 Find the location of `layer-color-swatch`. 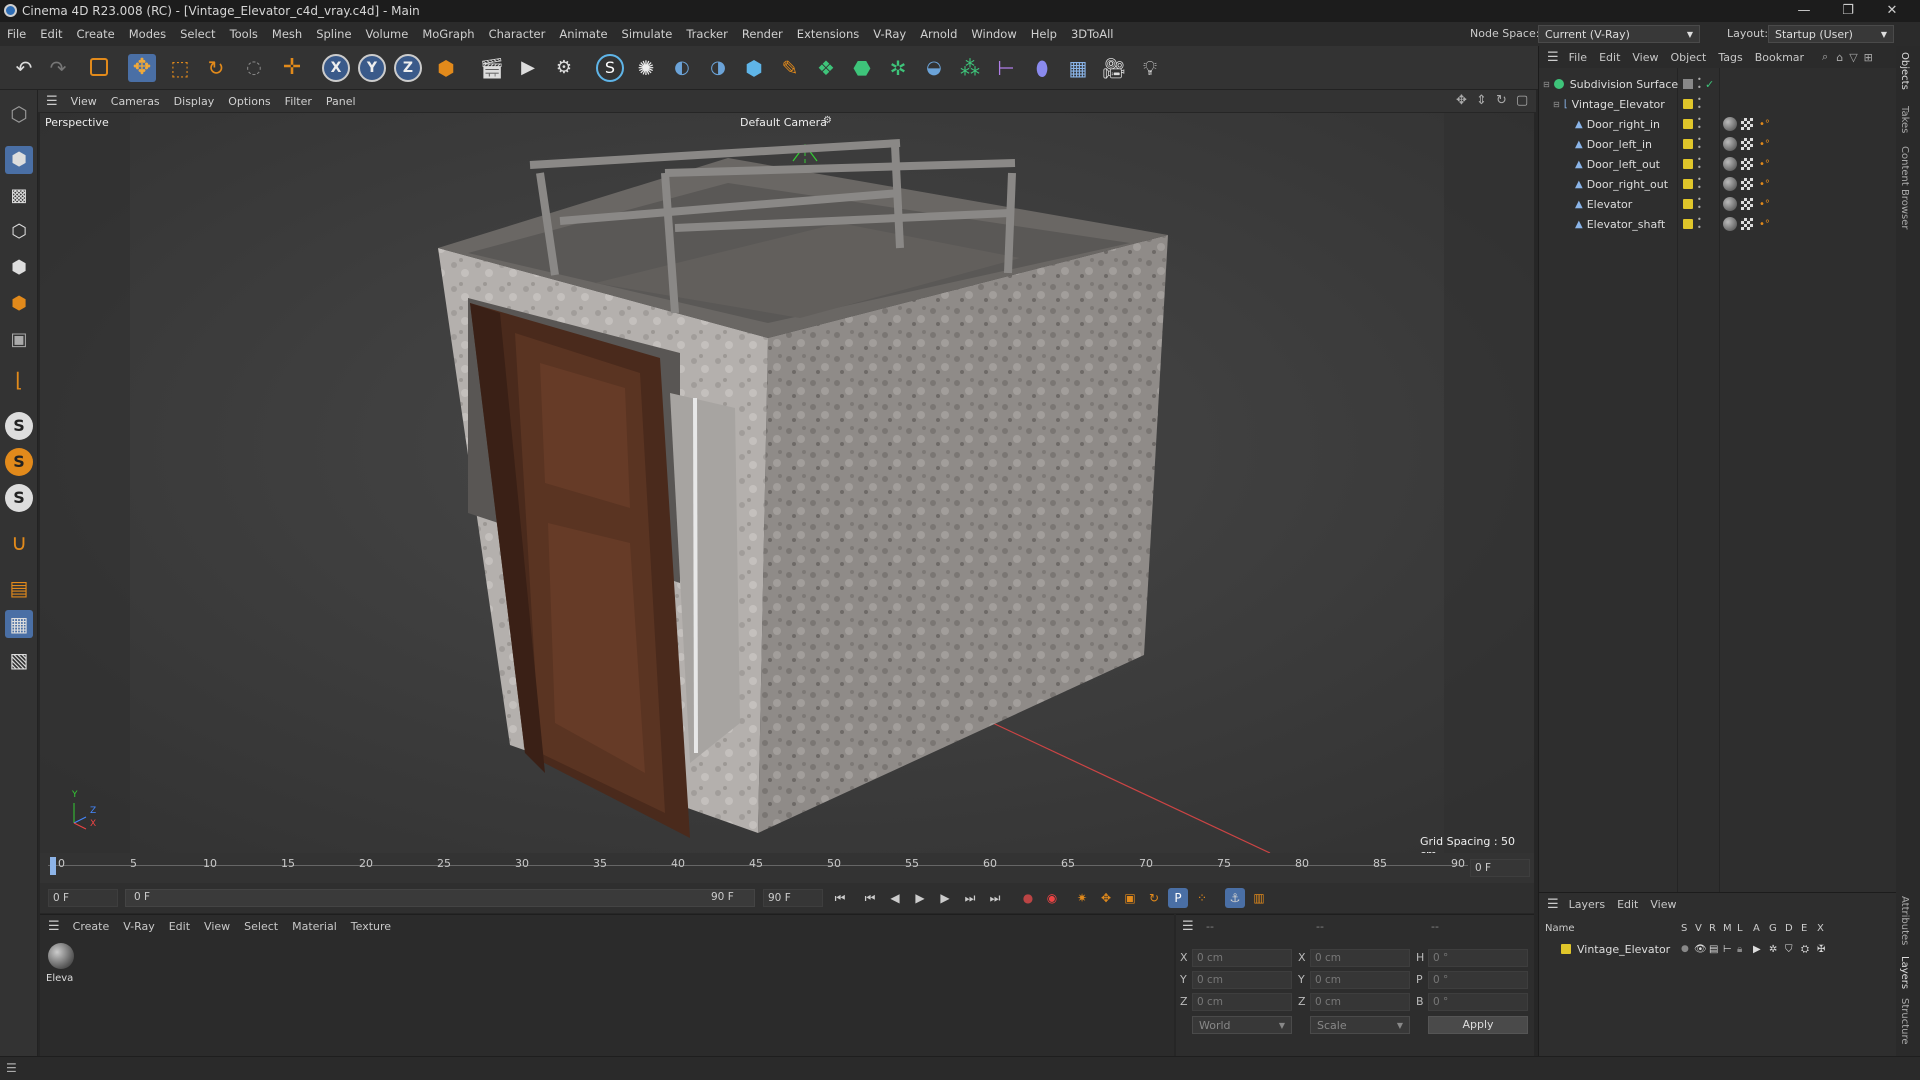

layer-color-swatch is located at coordinates (1566, 949).